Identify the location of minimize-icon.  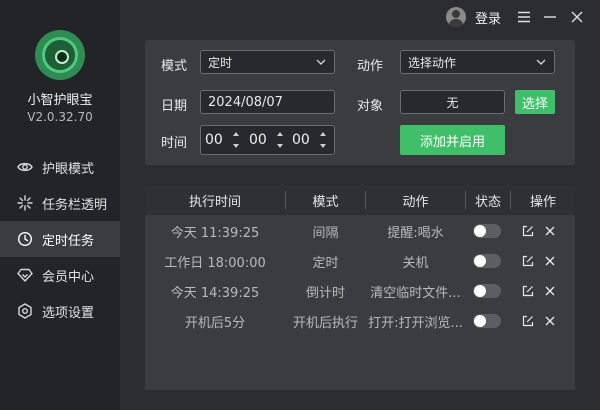
(550, 17).